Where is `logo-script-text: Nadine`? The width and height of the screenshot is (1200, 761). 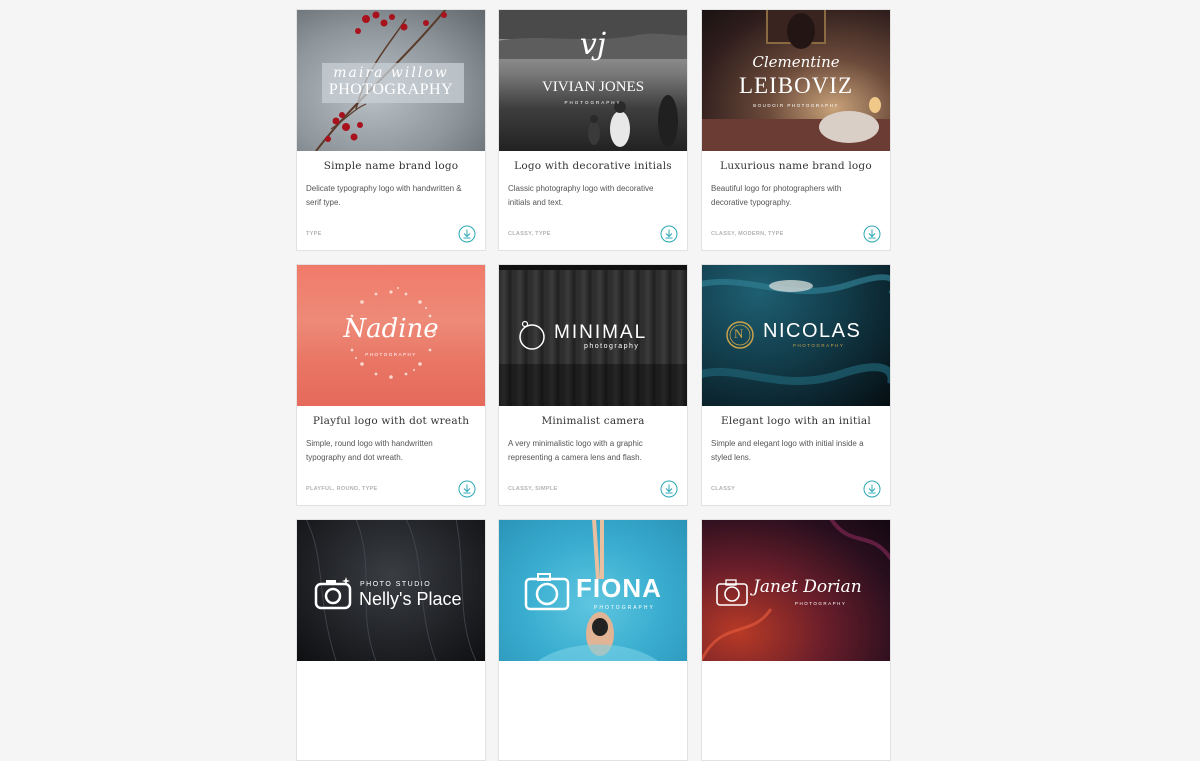 logo-script-text: Nadine is located at coordinates (391, 329).